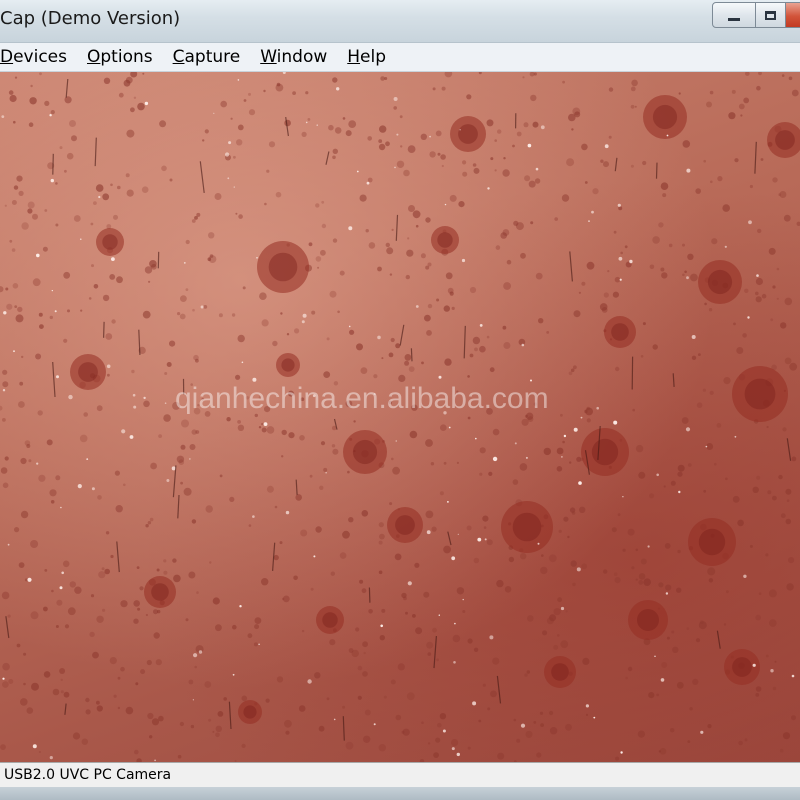  What do you see at coordinates (33, 57) in the screenshot?
I see `menu-devices: Devices` at bounding box center [33, 57].